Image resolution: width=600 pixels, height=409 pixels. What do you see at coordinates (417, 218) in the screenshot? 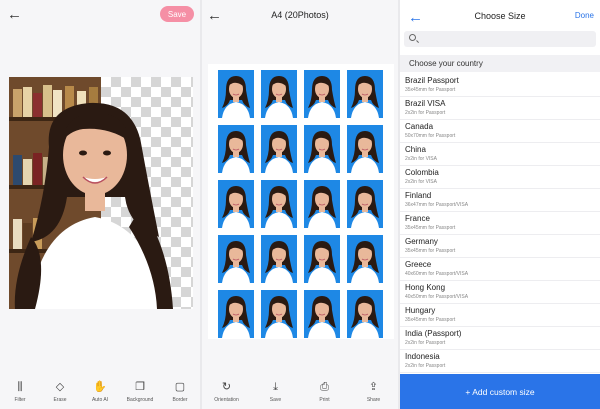
I see `country-name: France` at bounding box center [417, 218].